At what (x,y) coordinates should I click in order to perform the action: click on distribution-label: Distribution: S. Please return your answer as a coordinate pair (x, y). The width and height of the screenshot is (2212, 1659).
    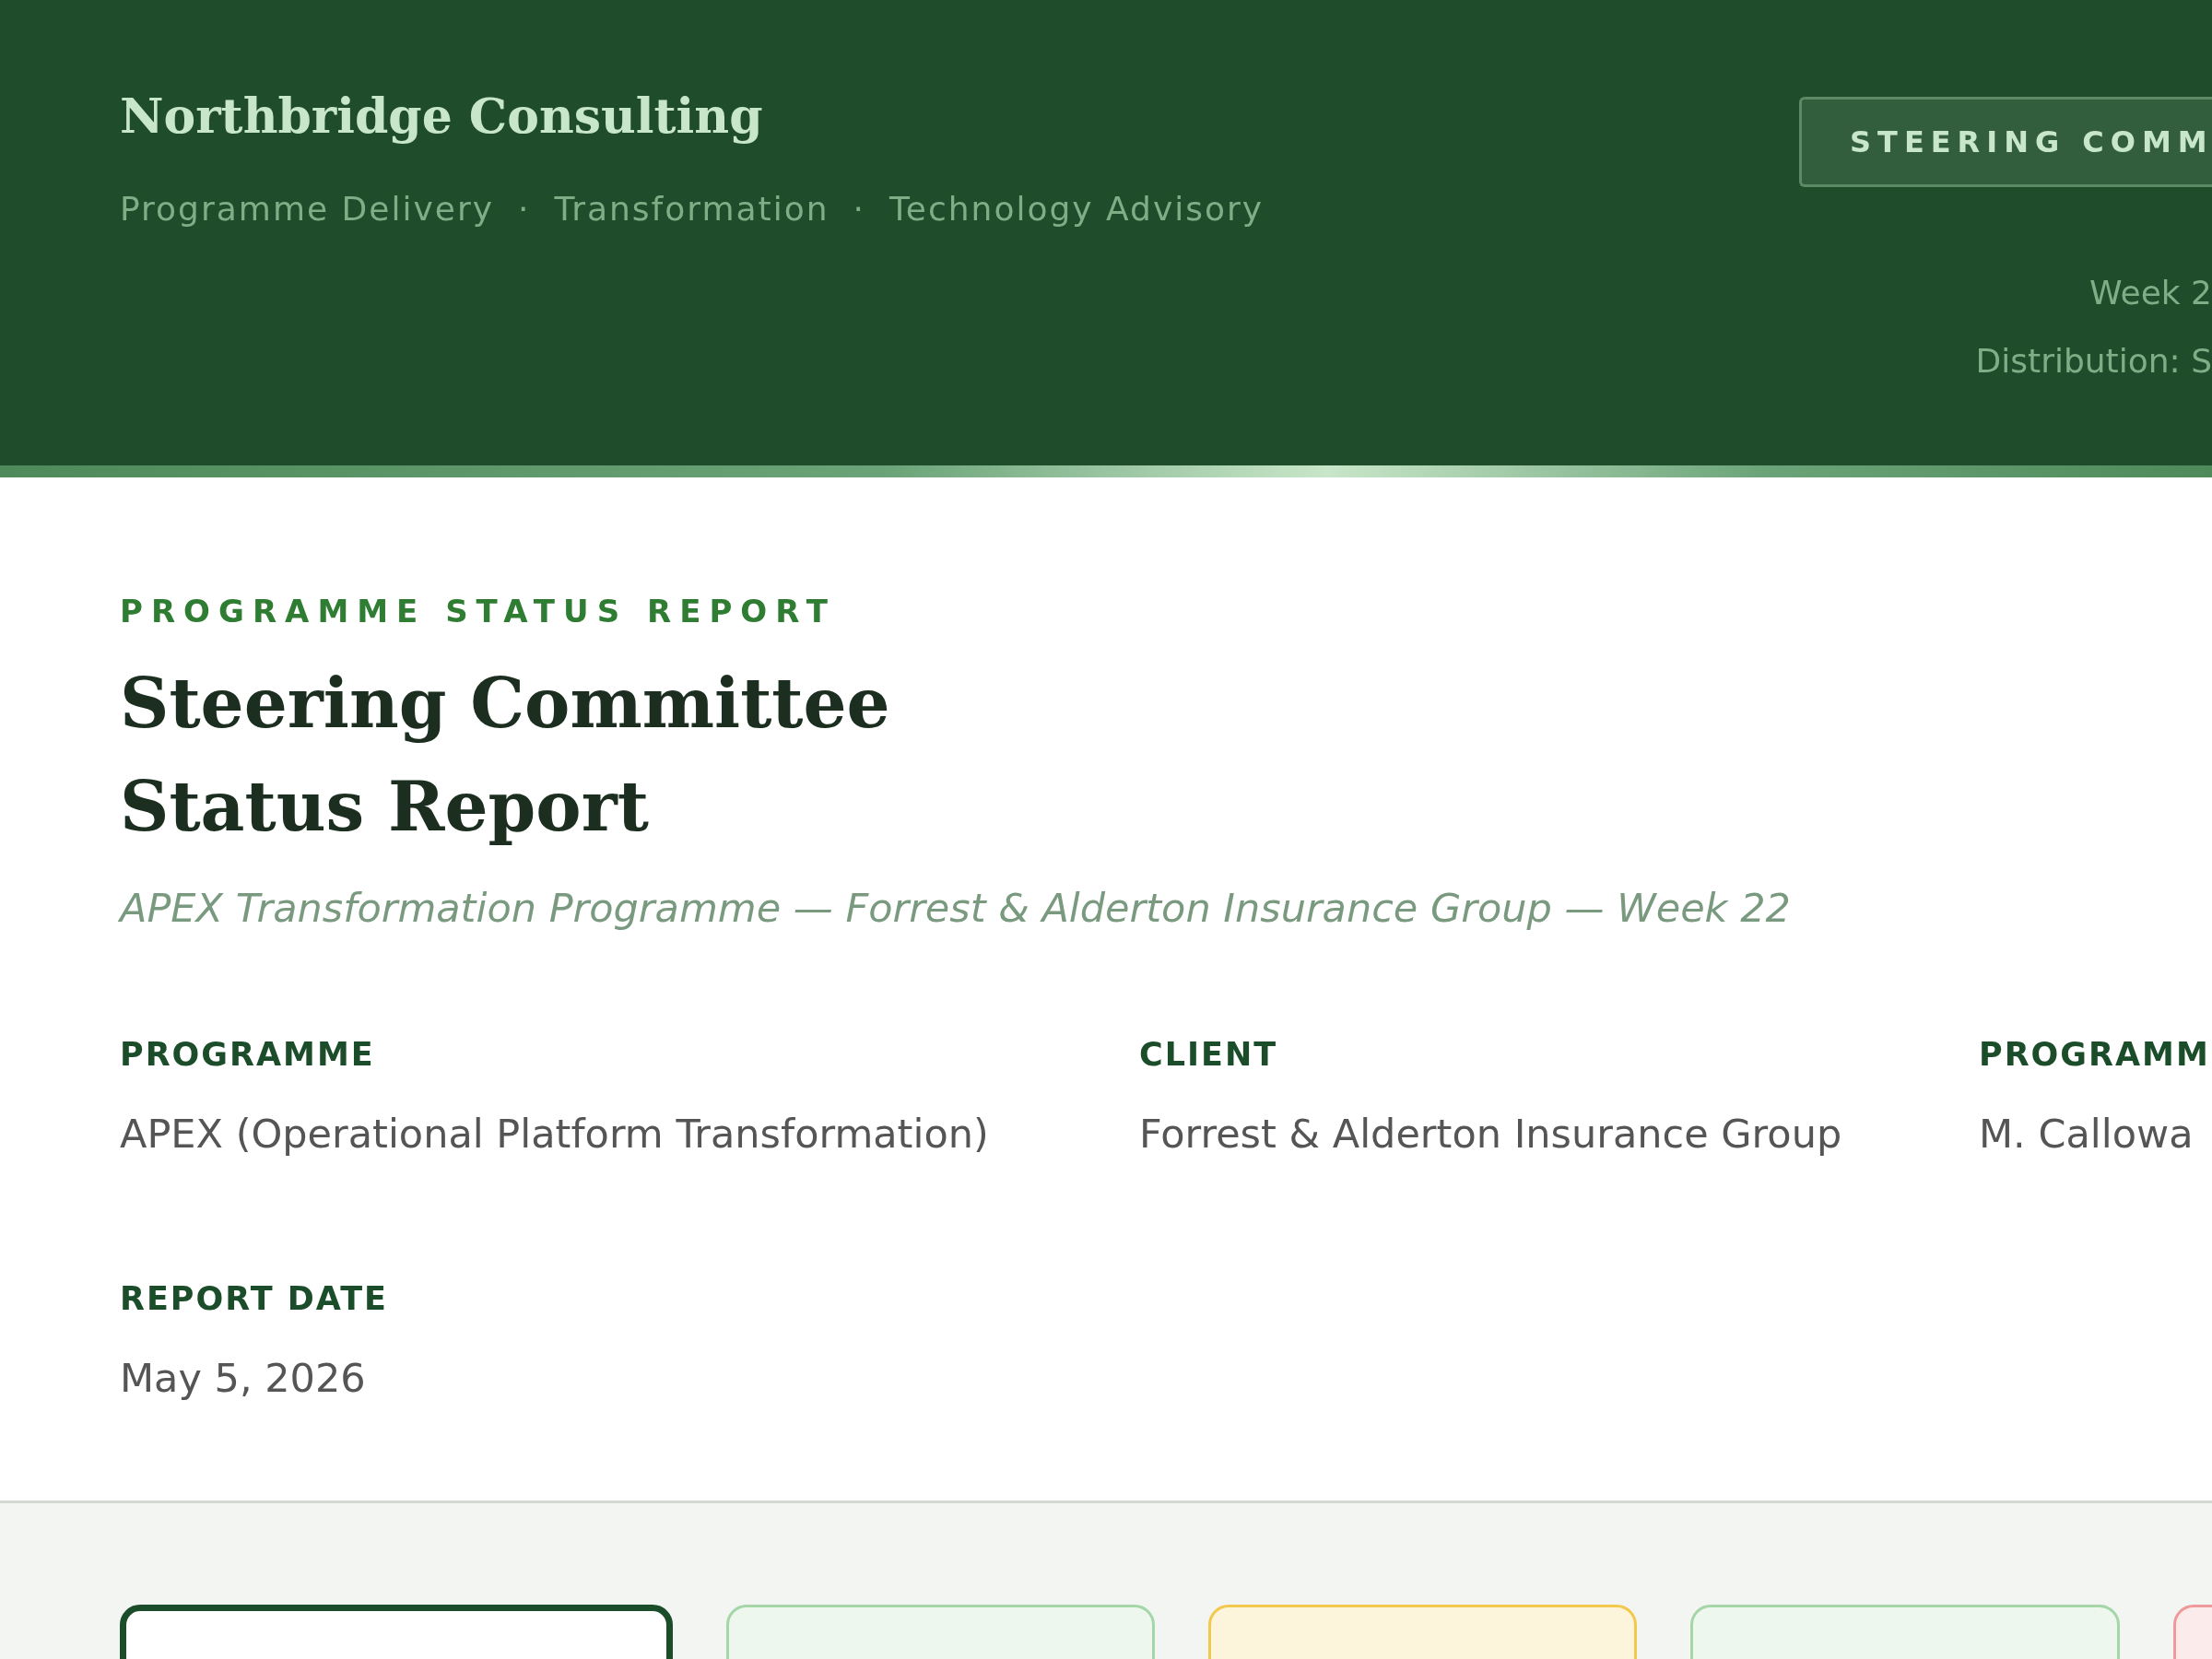
    Looking at the image, I should click on (2093, 361).